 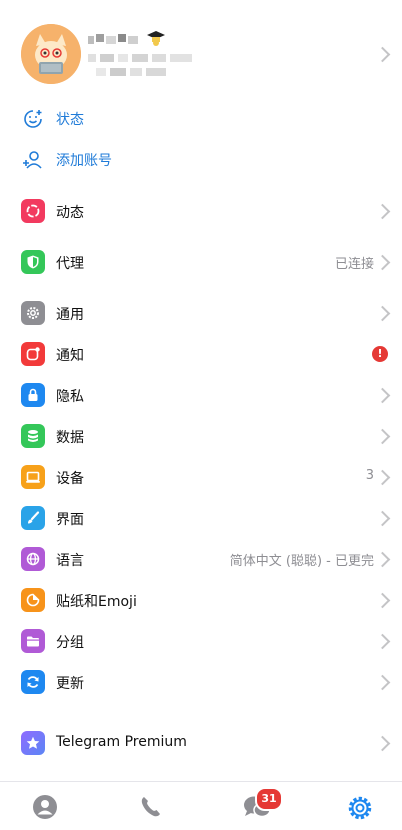 What do you see at coordinates (33, 641) in the screenshot?
I see `folder-icon` at bounding box center [33, 641].